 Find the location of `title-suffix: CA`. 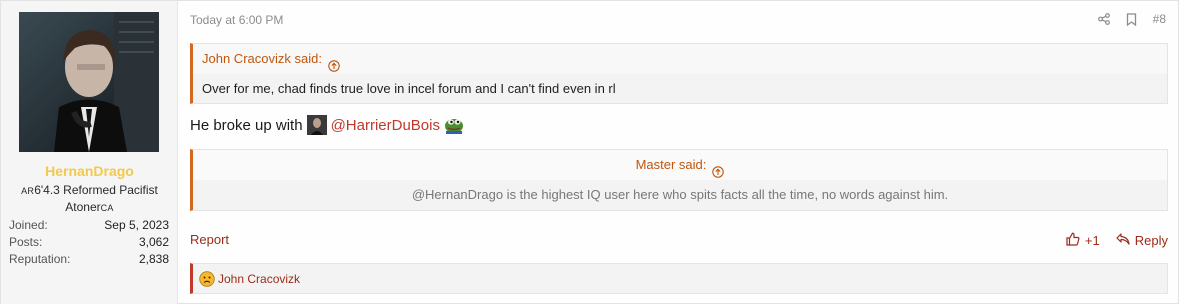

title-suffix: CA is located at coordinates (107, 208).